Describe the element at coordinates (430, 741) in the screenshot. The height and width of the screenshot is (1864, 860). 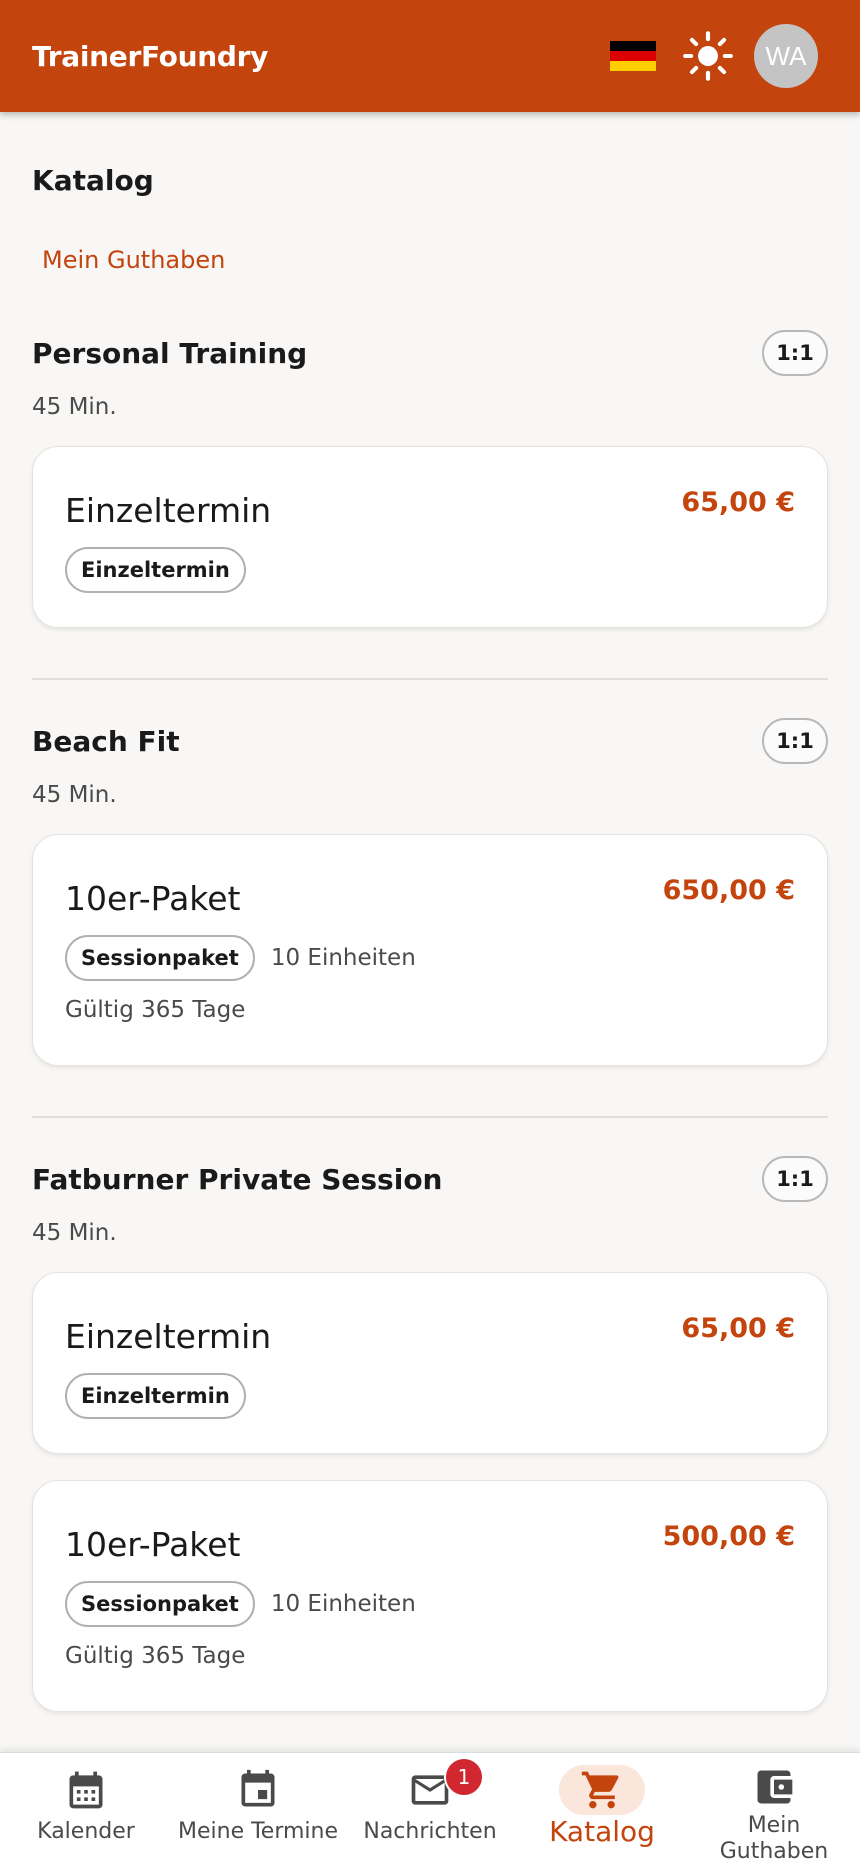
I see `service-header: Beach Fit 1:1` at that location.